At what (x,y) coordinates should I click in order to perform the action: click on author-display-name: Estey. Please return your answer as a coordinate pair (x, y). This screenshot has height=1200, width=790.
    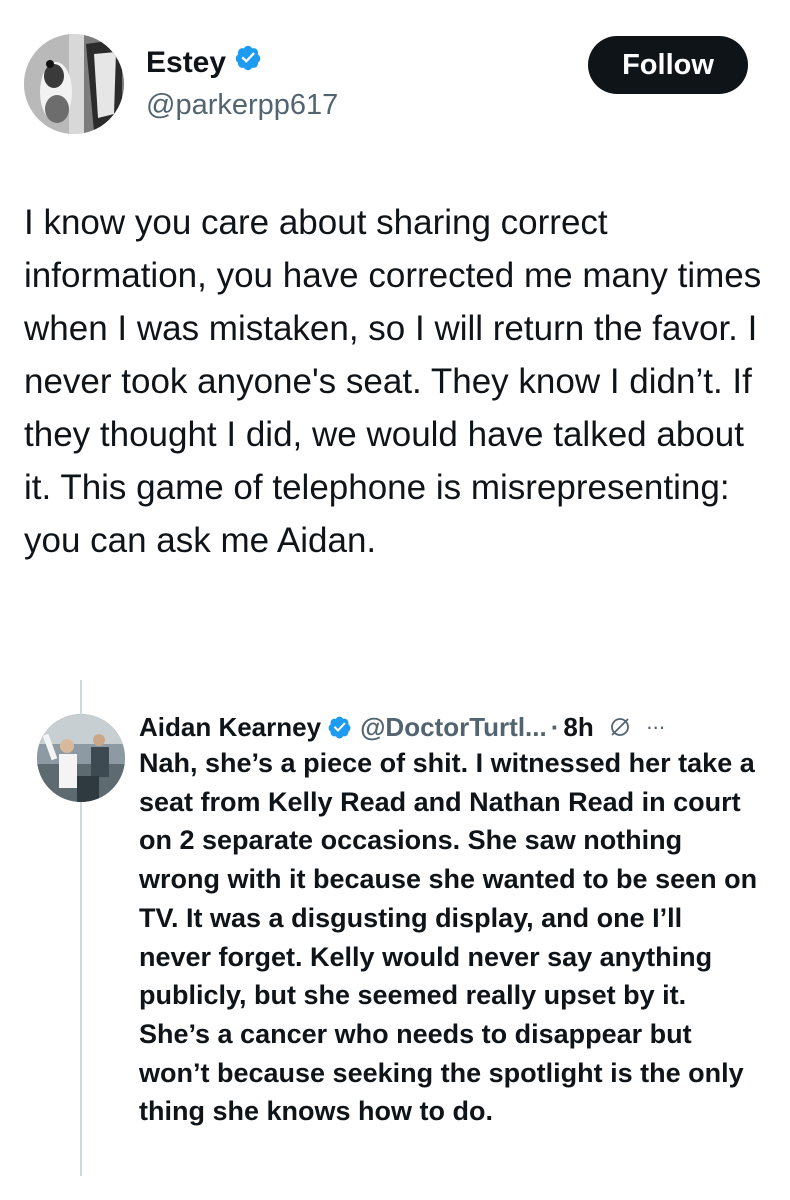
    Looking at the image, I should click on (204, 62).